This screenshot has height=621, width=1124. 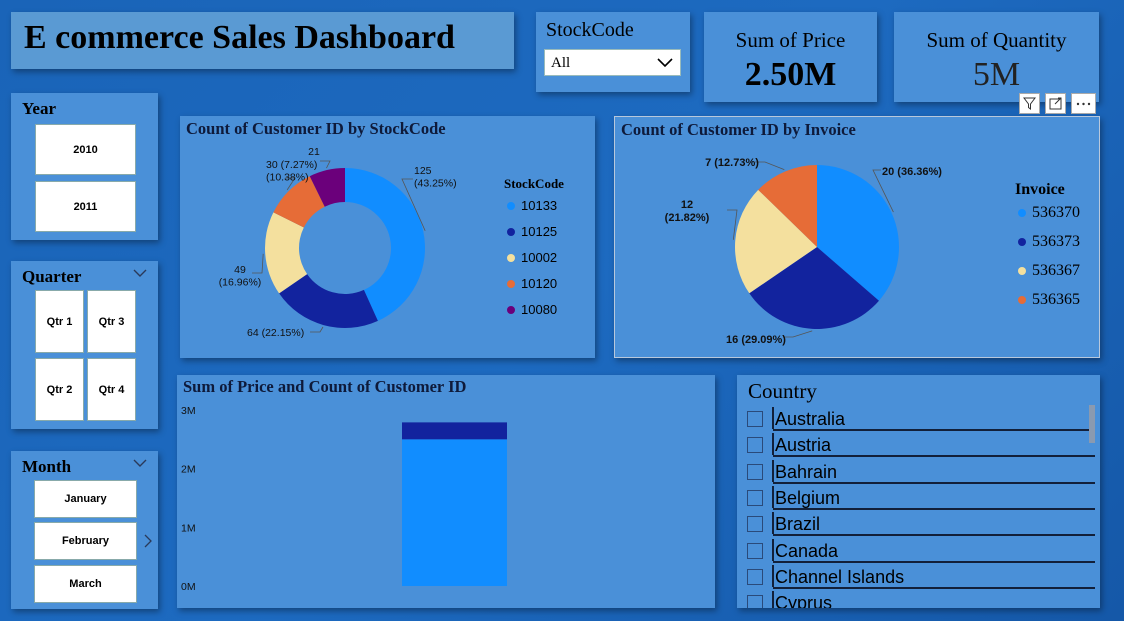 I want to click on legend-item-536365: 536365, so click(x=1049, y=300).